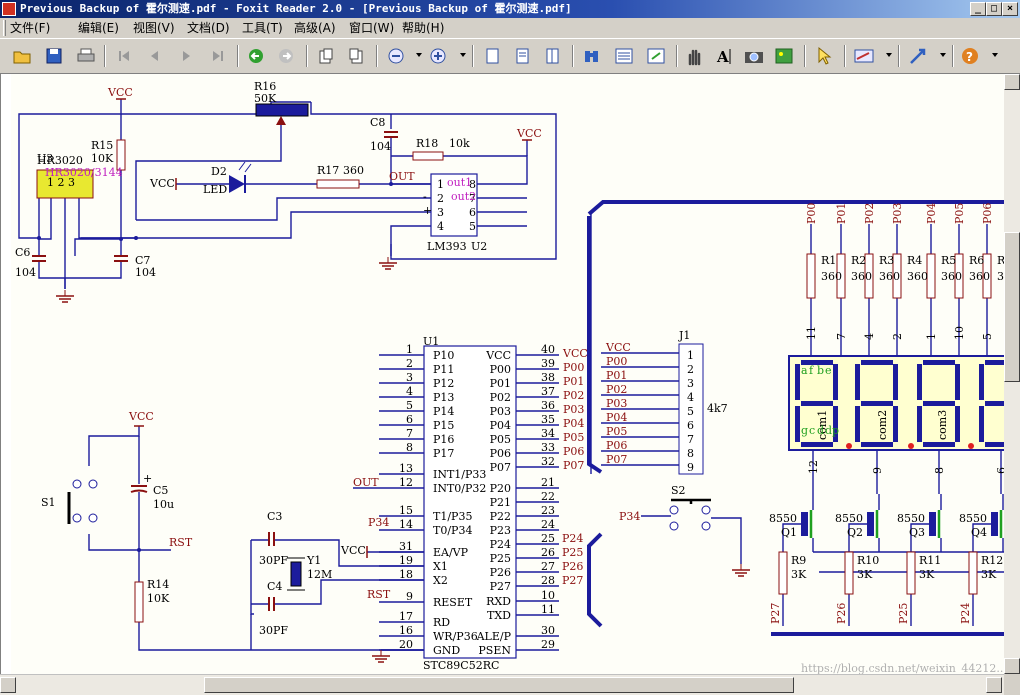  What do you see at coordinates (849, 518) in the screenshot?
I see `transistor-part: 8550` at bounding box center [849, 518].